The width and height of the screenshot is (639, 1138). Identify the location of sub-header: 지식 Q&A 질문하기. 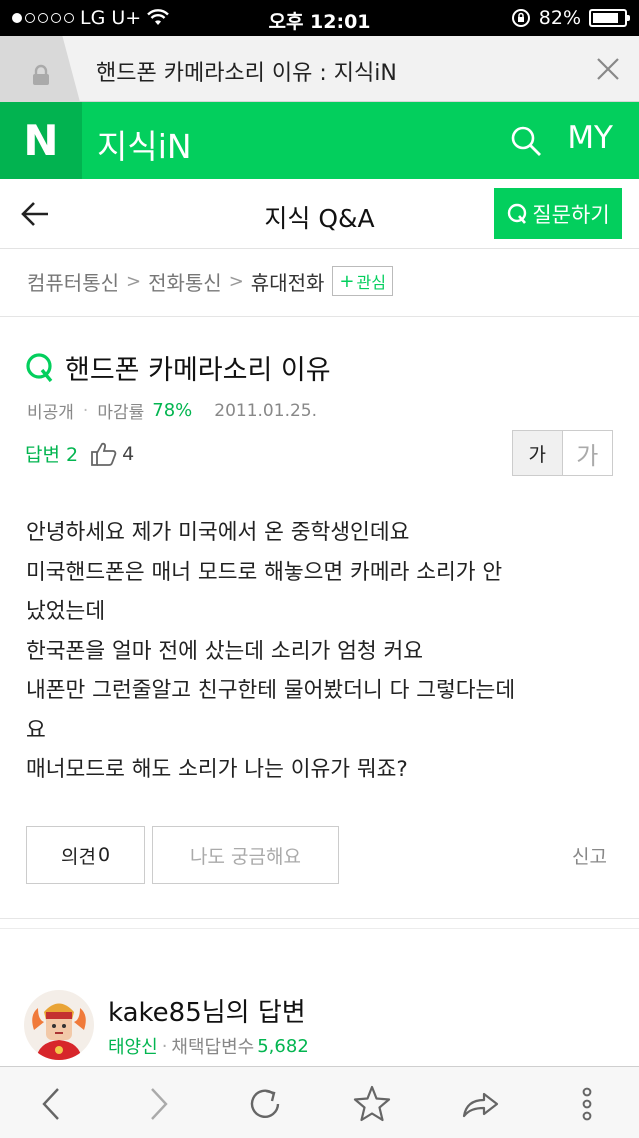
(319, 214).